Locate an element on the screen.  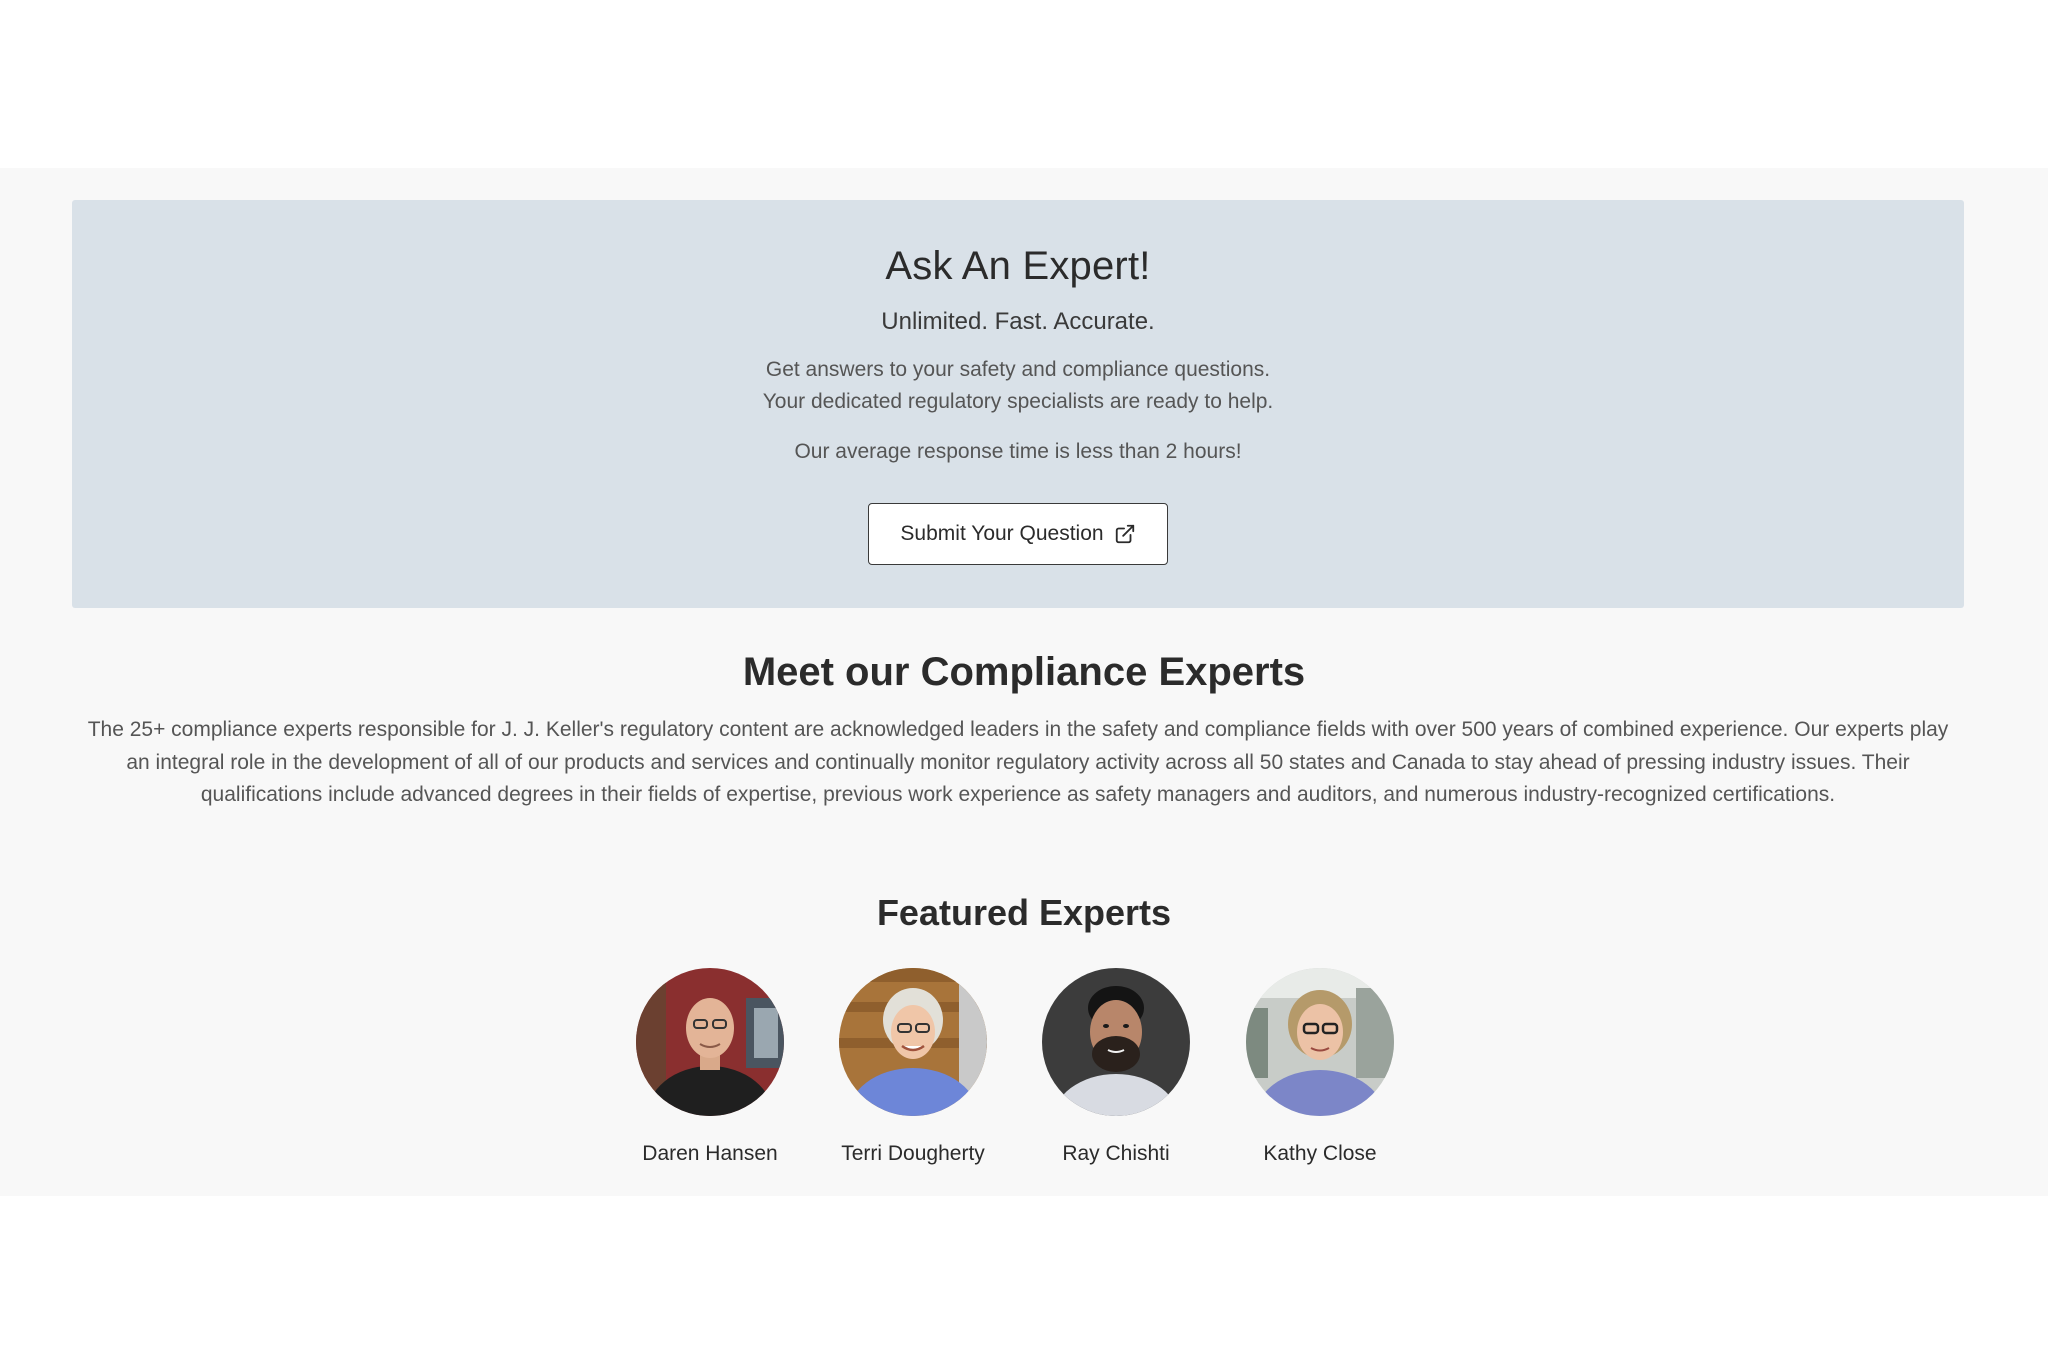
expert-card-terri-dougherty: Terri Dougherty is located at coordinates (913, 1067).